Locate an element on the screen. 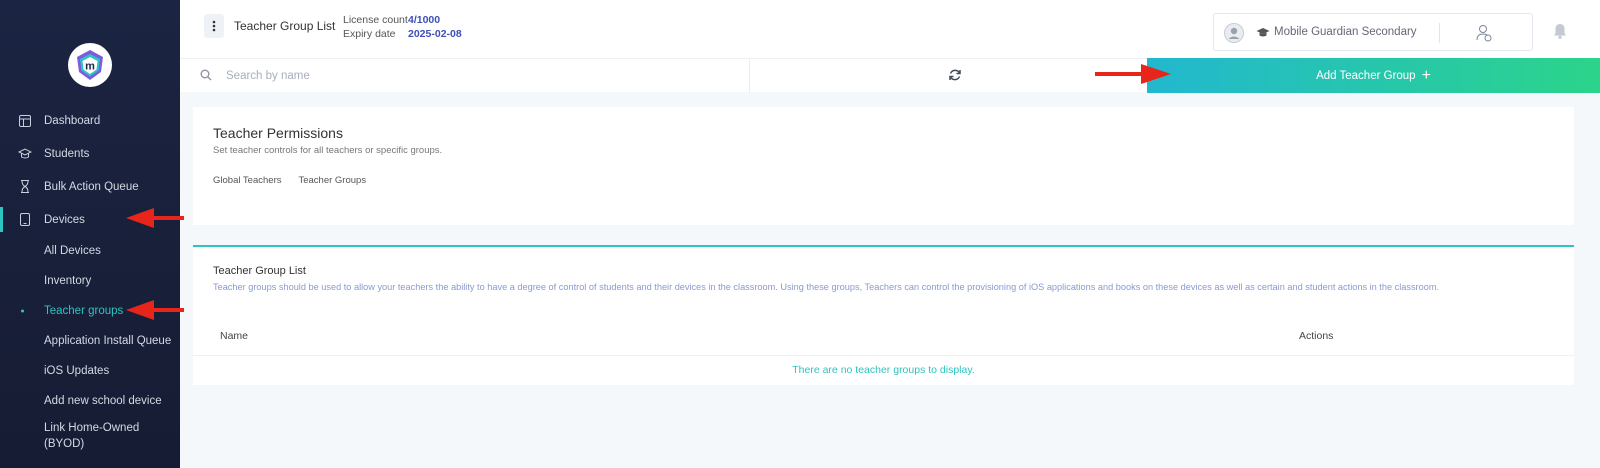  sidebar-subitem-label: Application Install Queue is located at coordinates (108, 341).